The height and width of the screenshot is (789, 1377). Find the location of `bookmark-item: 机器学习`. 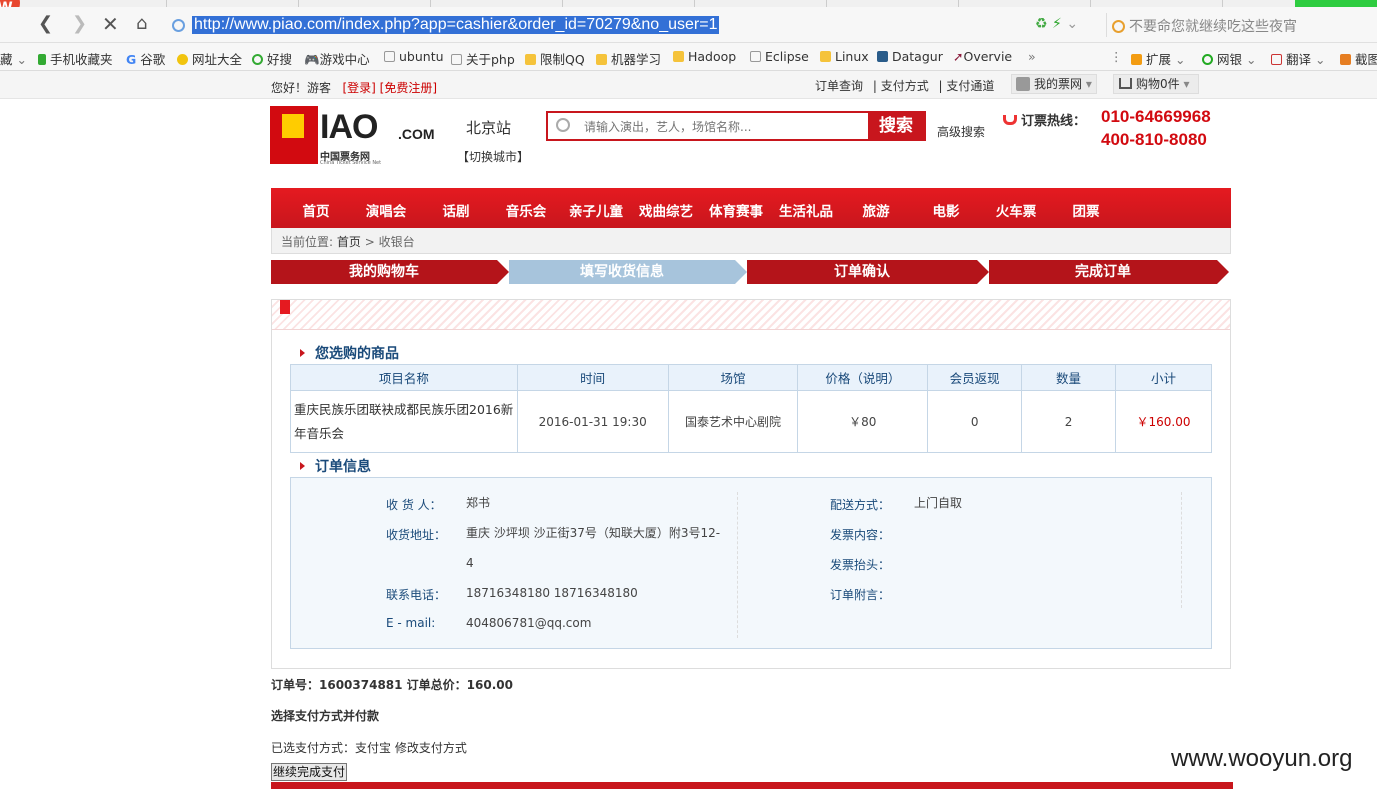

bookmark-item: 机器学习 is located at coordinates (628, 58).